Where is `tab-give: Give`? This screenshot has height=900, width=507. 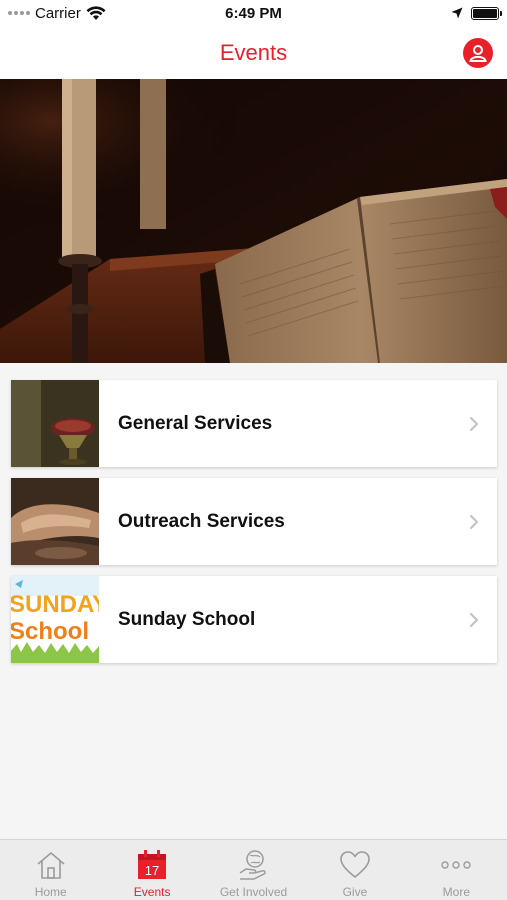
tab-give: Give is located at coordinates (354, 870).